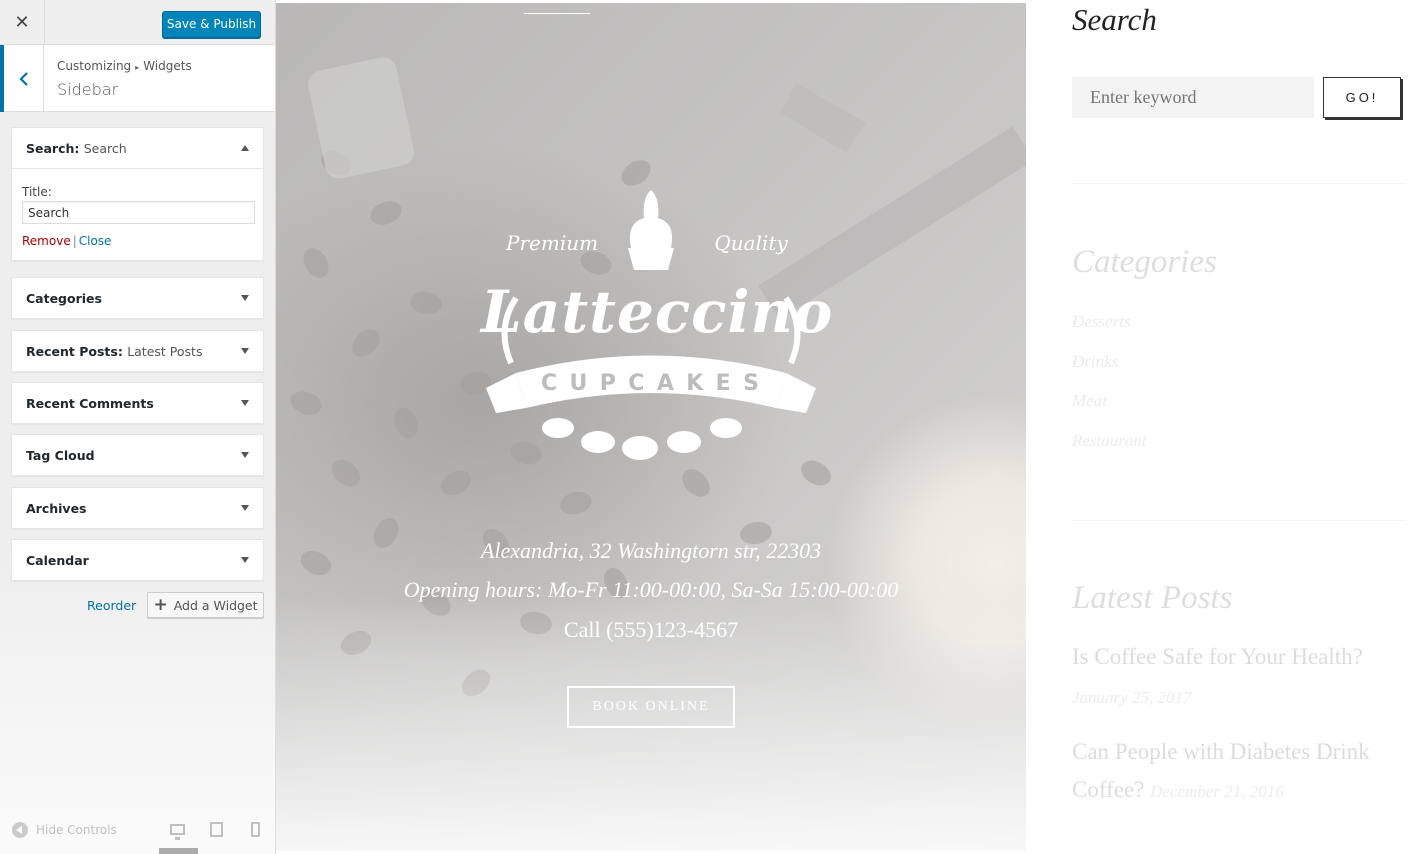 The height and width of the screenshot is (854, 1419). What do you see at coordinates (137, 560) in the screenshot?
I see `widget-calendar: Calendar` at bounding box center [137, 560].